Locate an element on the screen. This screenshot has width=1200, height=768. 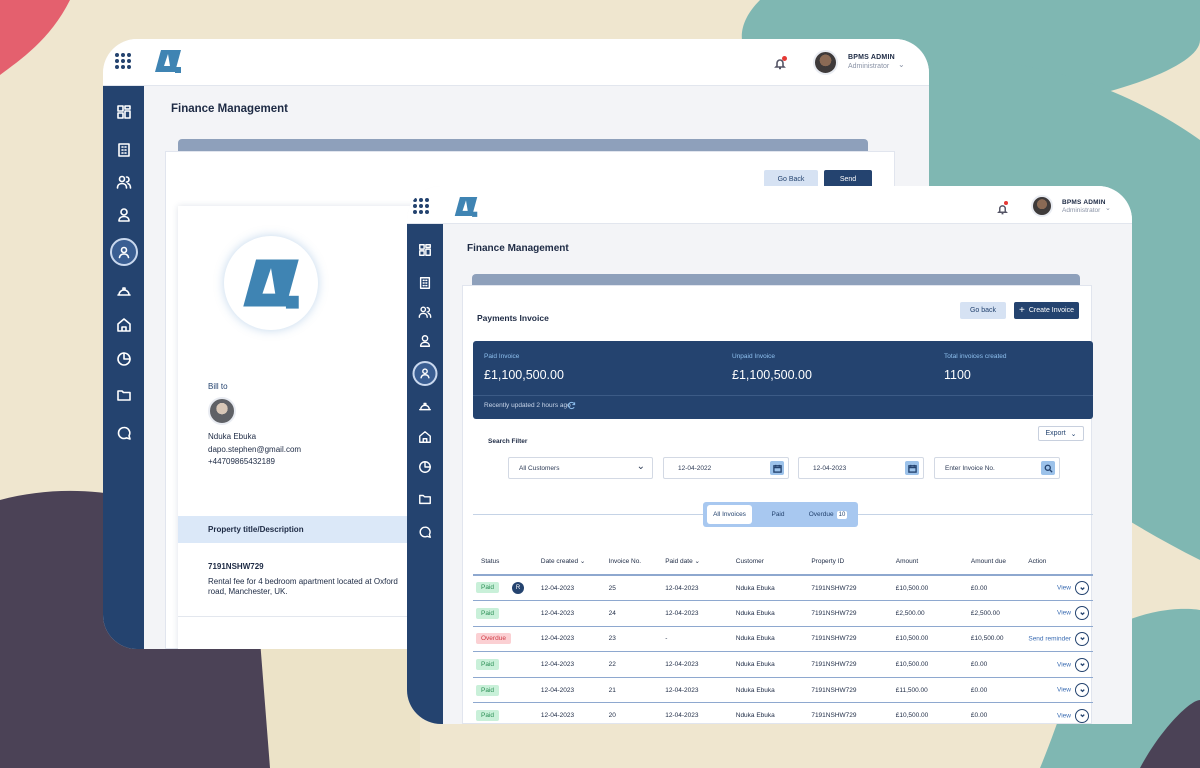
create-invoice-button: + Create Invoice is located at coordinates (1046, 310).